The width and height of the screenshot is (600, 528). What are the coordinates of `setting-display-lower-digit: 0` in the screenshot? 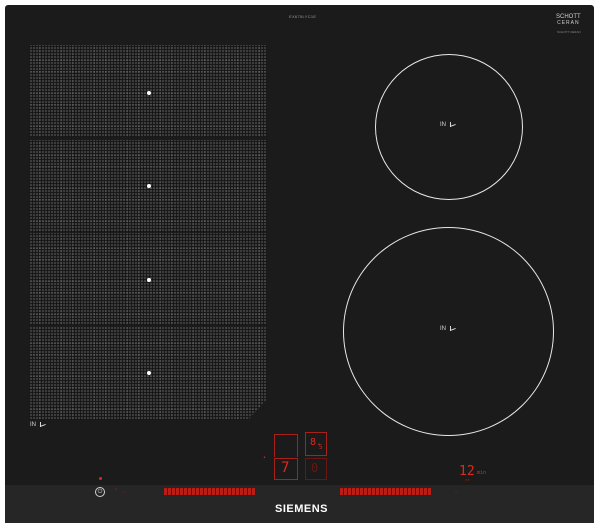 It's located at (315, 468).